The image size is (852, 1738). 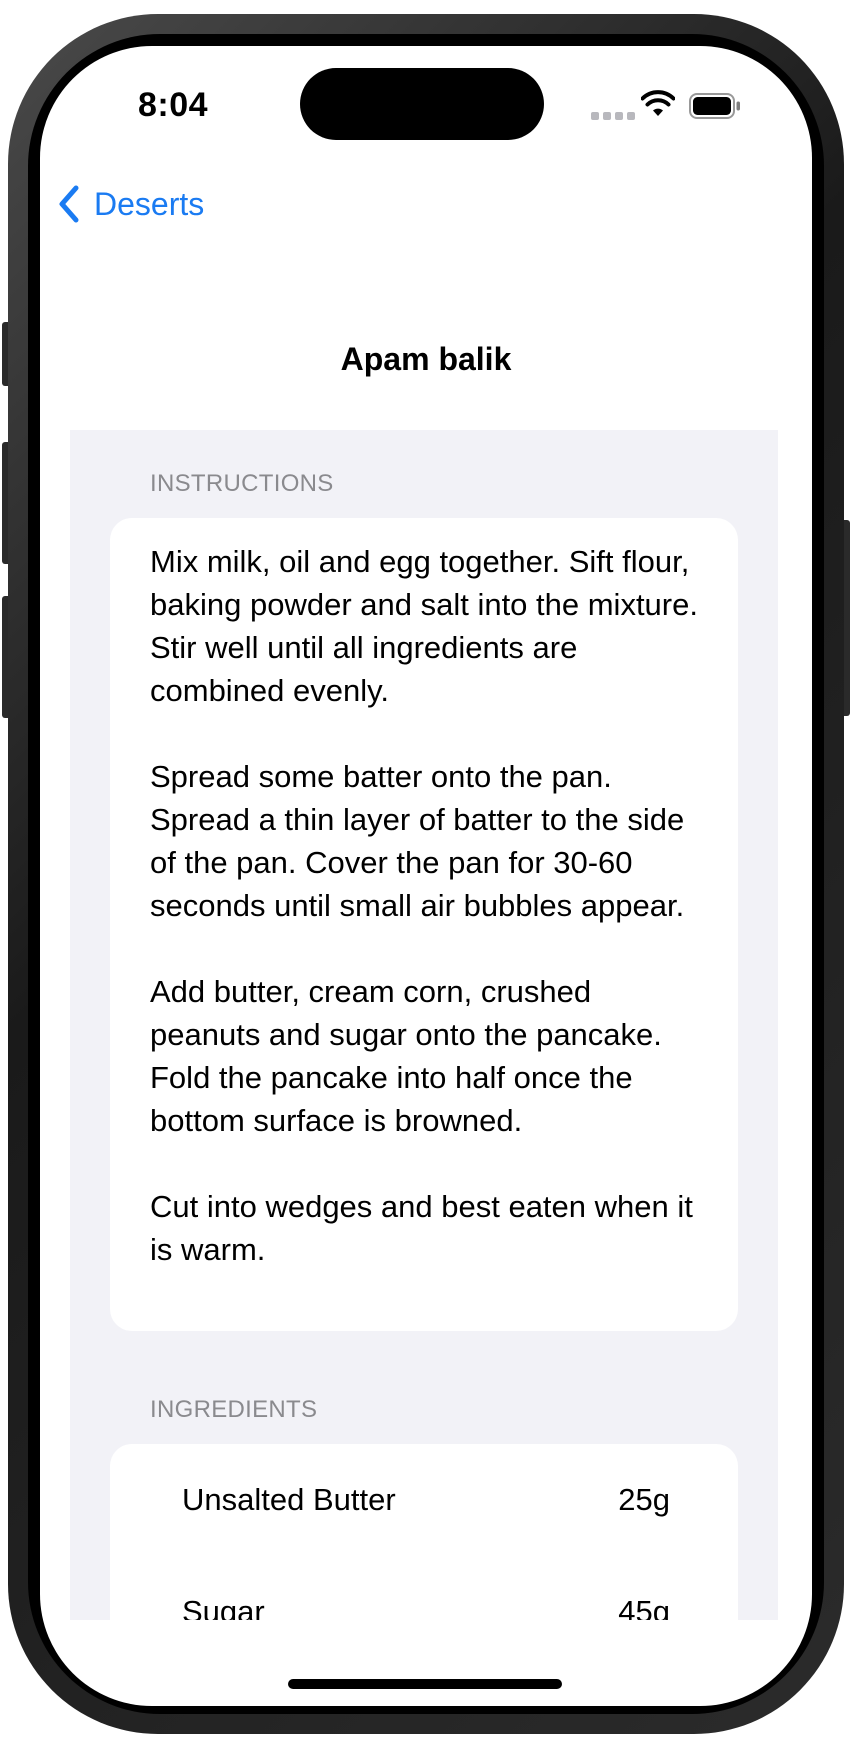 I want to click on page-title: Apam balik, so click(x=426, y=359).